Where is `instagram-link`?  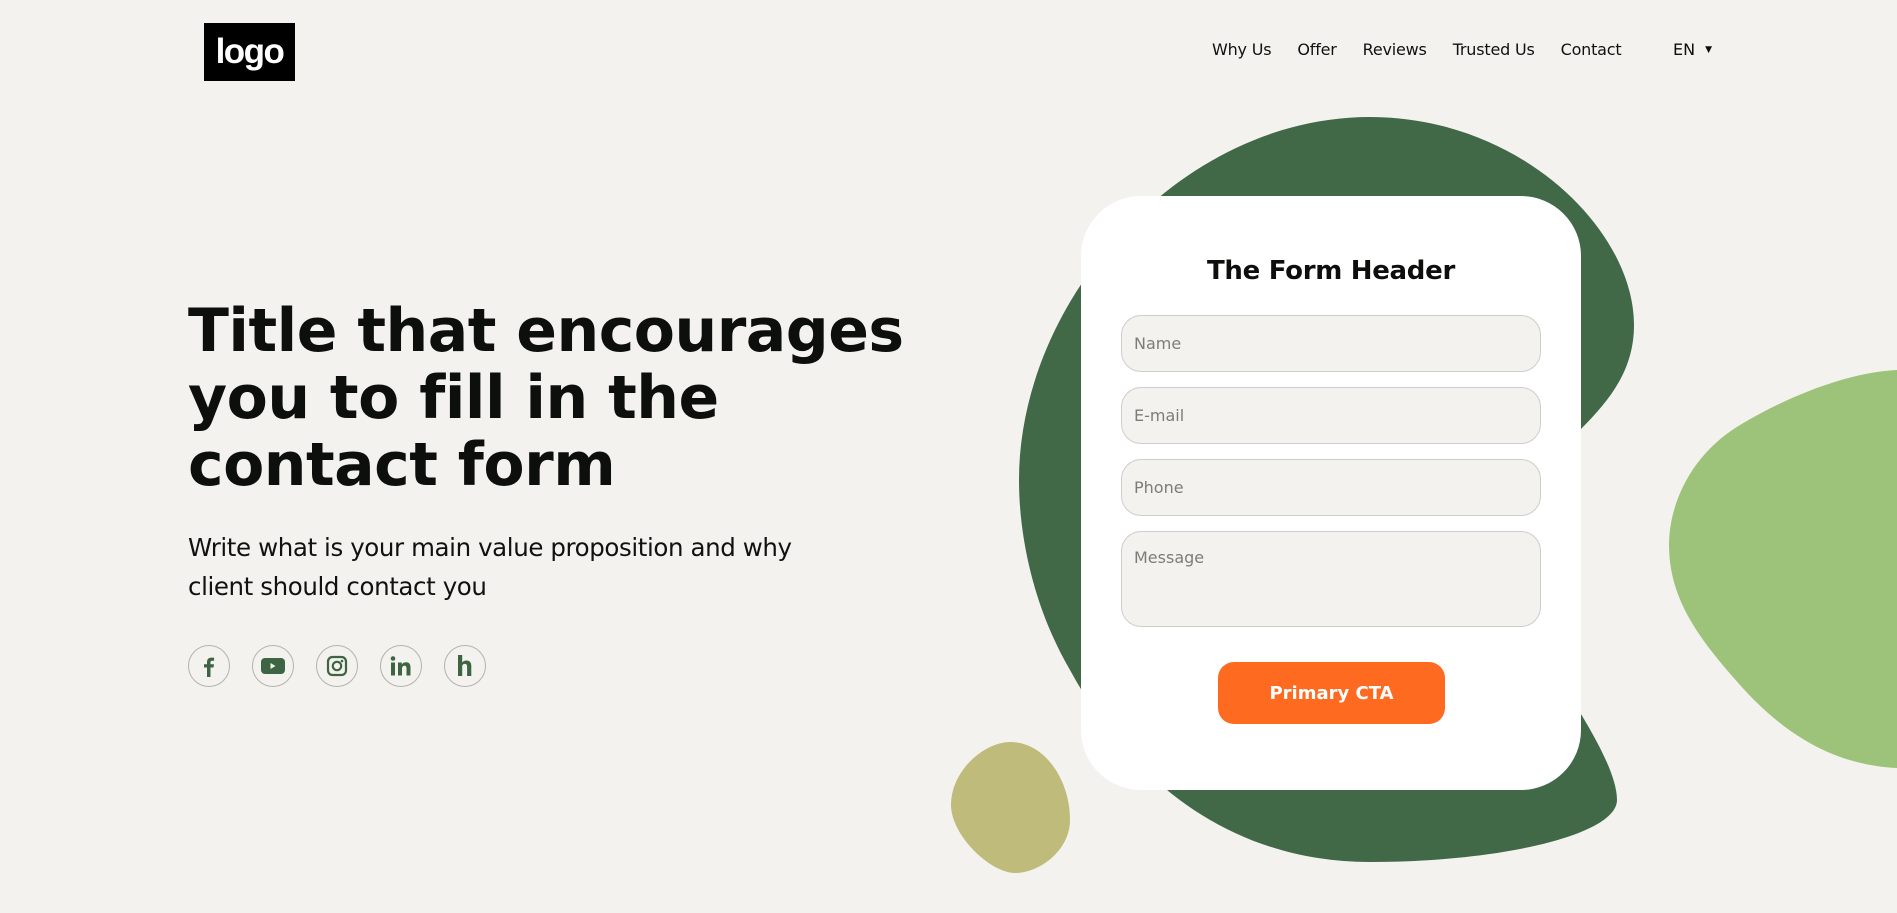 instagram-link is located at coordinates (337, 666).